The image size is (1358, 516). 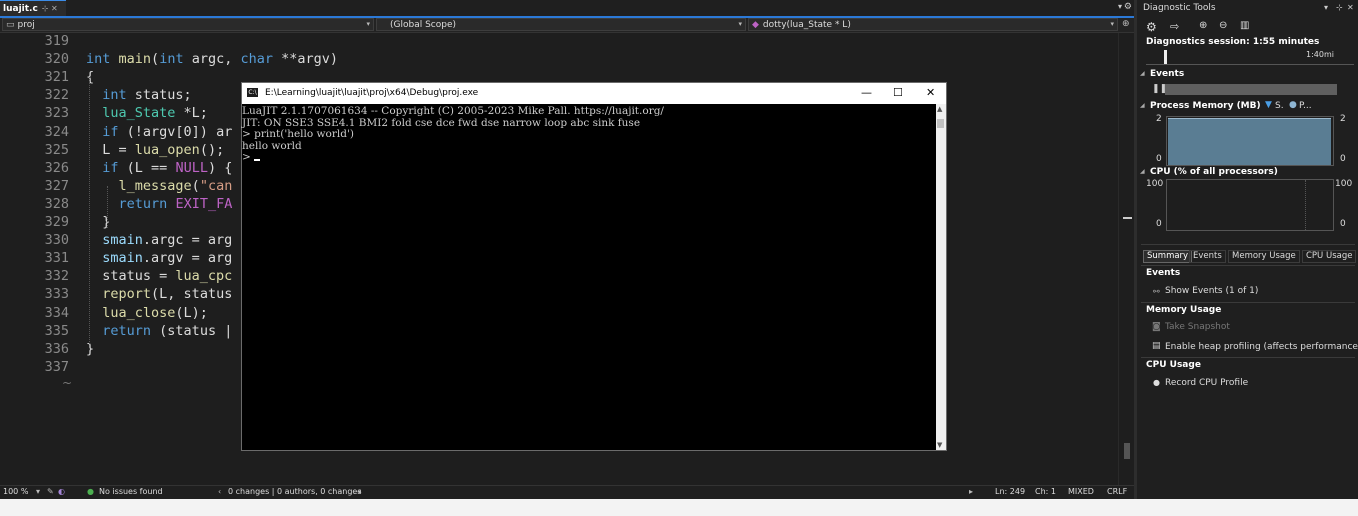 I want to click on timeline-label: 1:40mi, so click(x=1320, y=54).